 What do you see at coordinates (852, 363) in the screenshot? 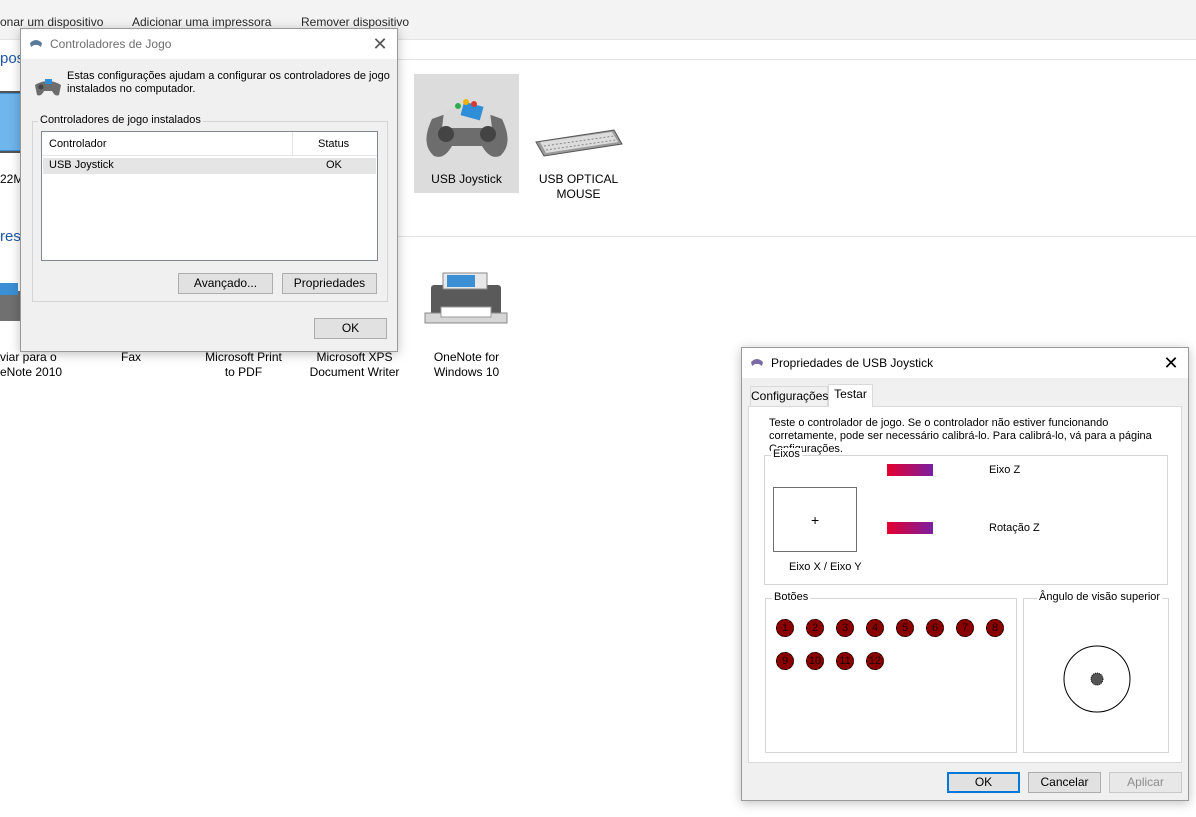
I see `dialog-title: Propriedades de USB Joystick` at bounding box center [852, 363].